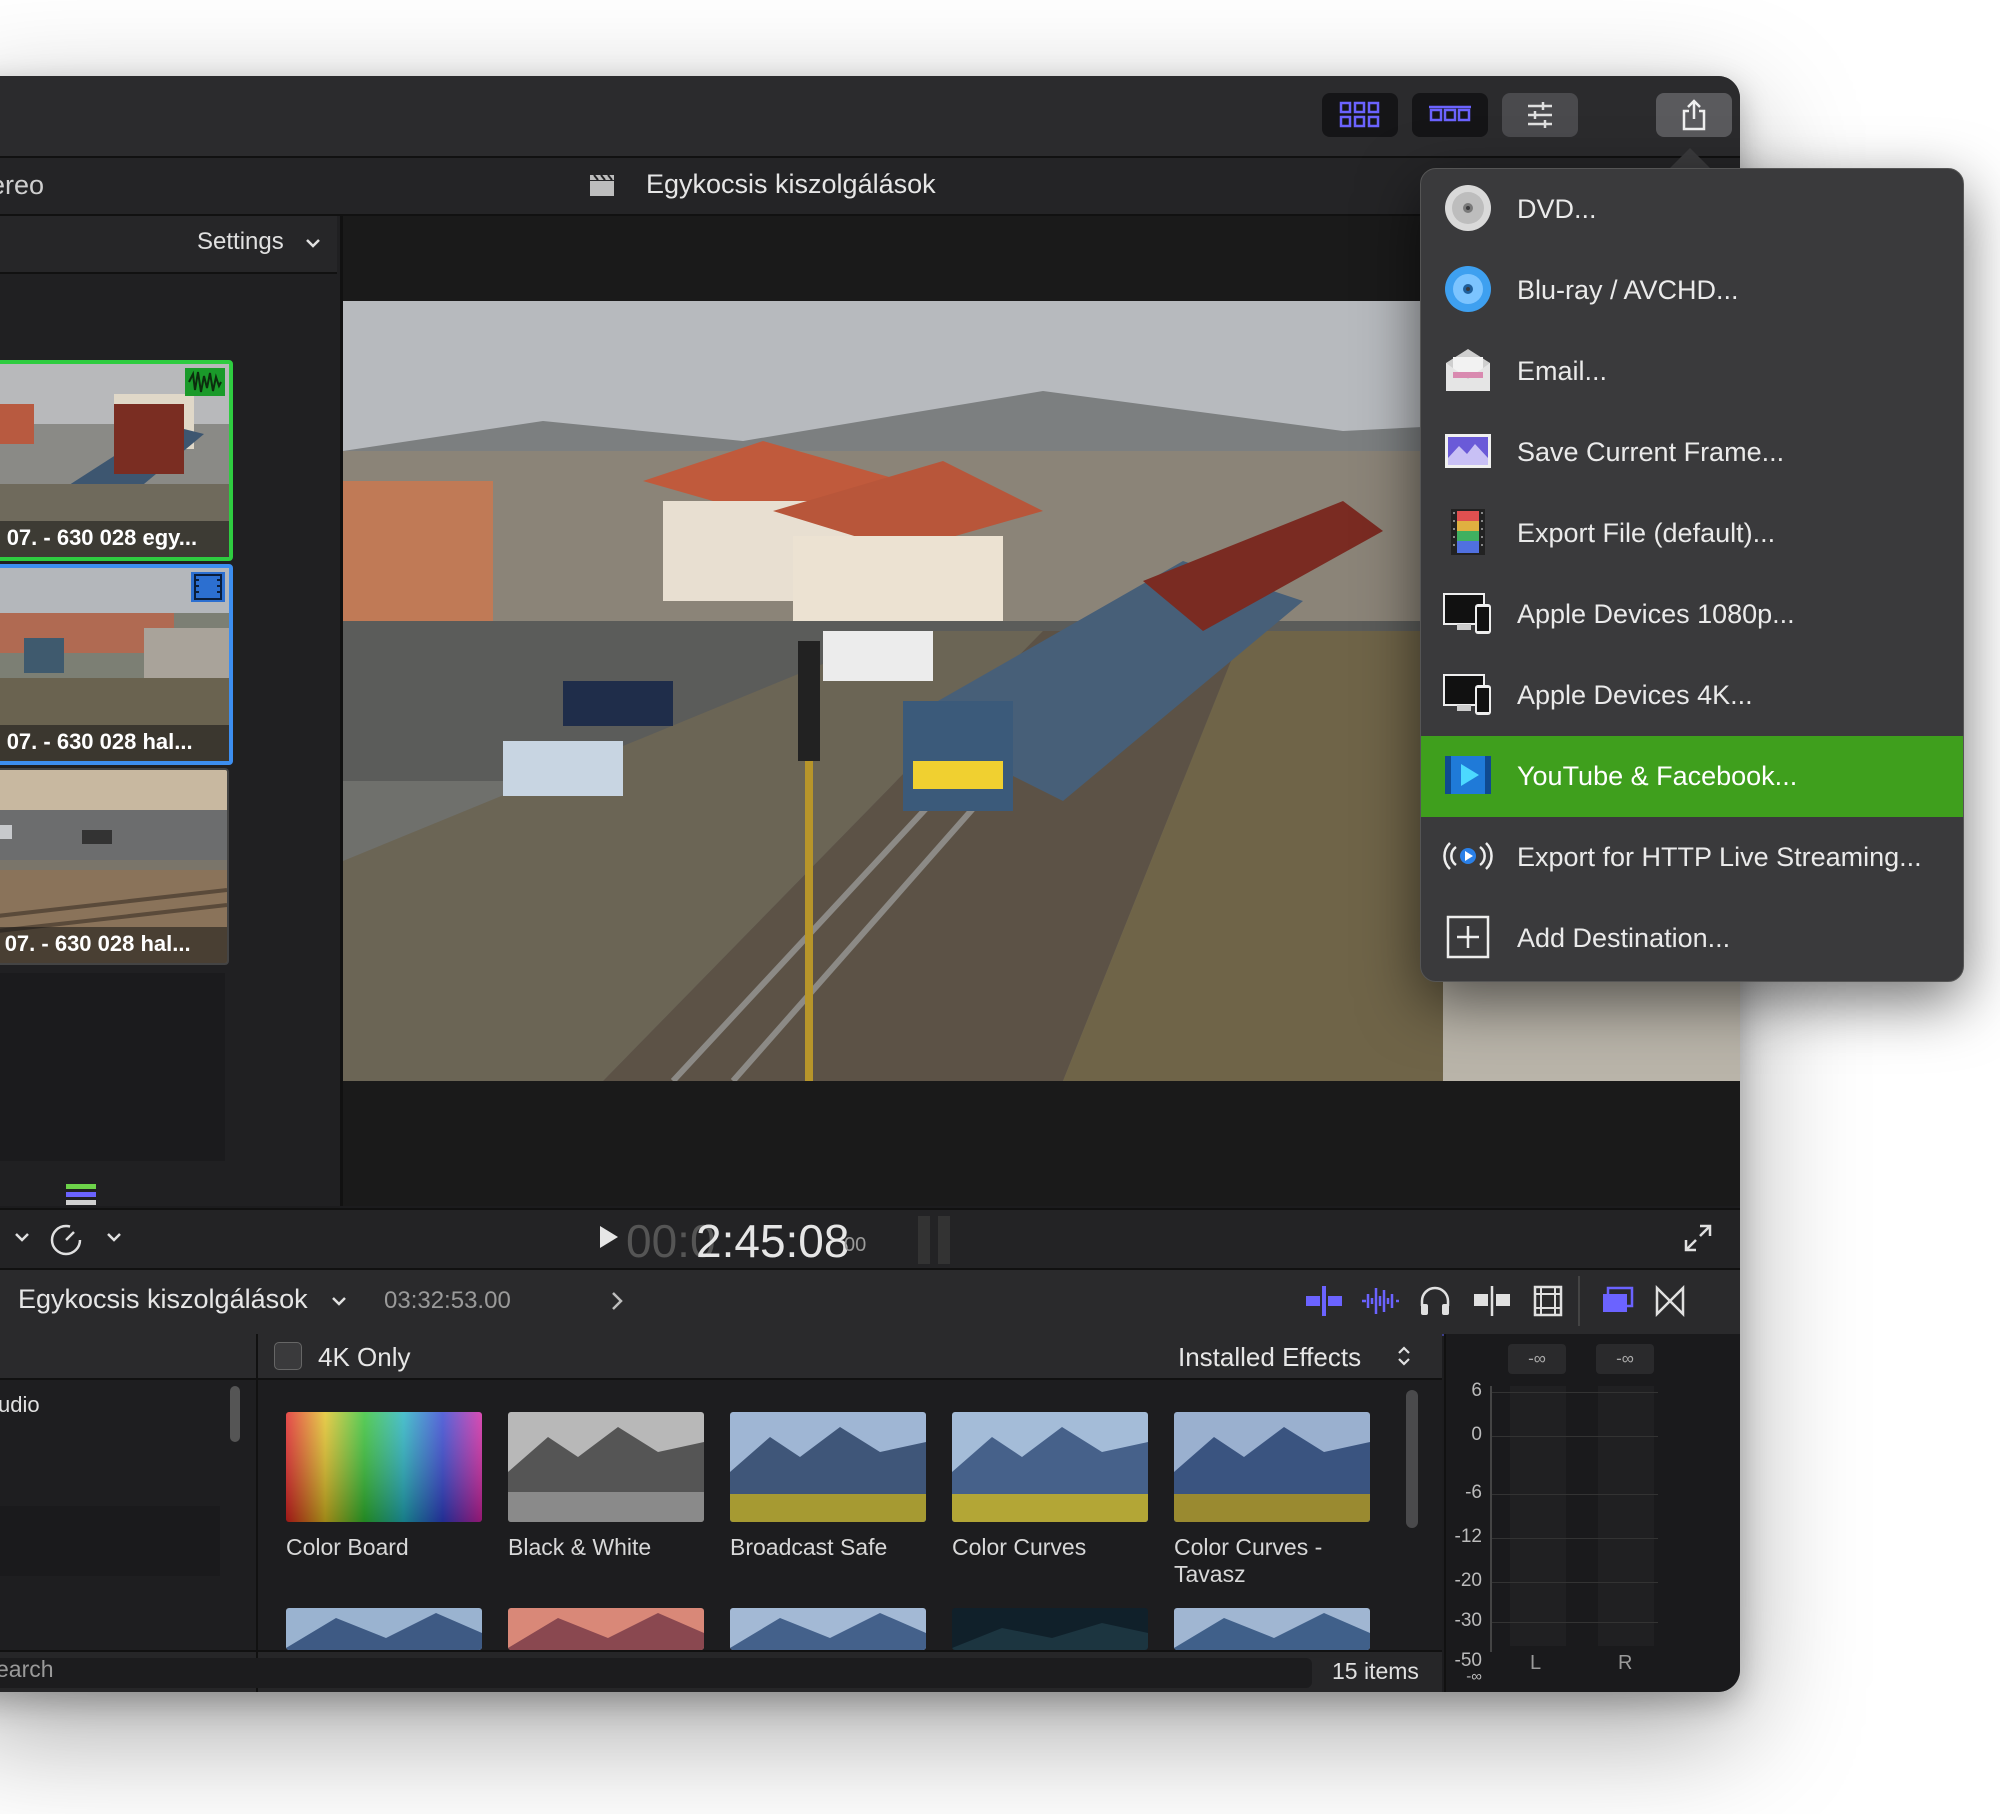 Image resolution: width=2000 pixels, height=1814 pixels. I want to click on channel-left-label: L, so click(1536, 1663).